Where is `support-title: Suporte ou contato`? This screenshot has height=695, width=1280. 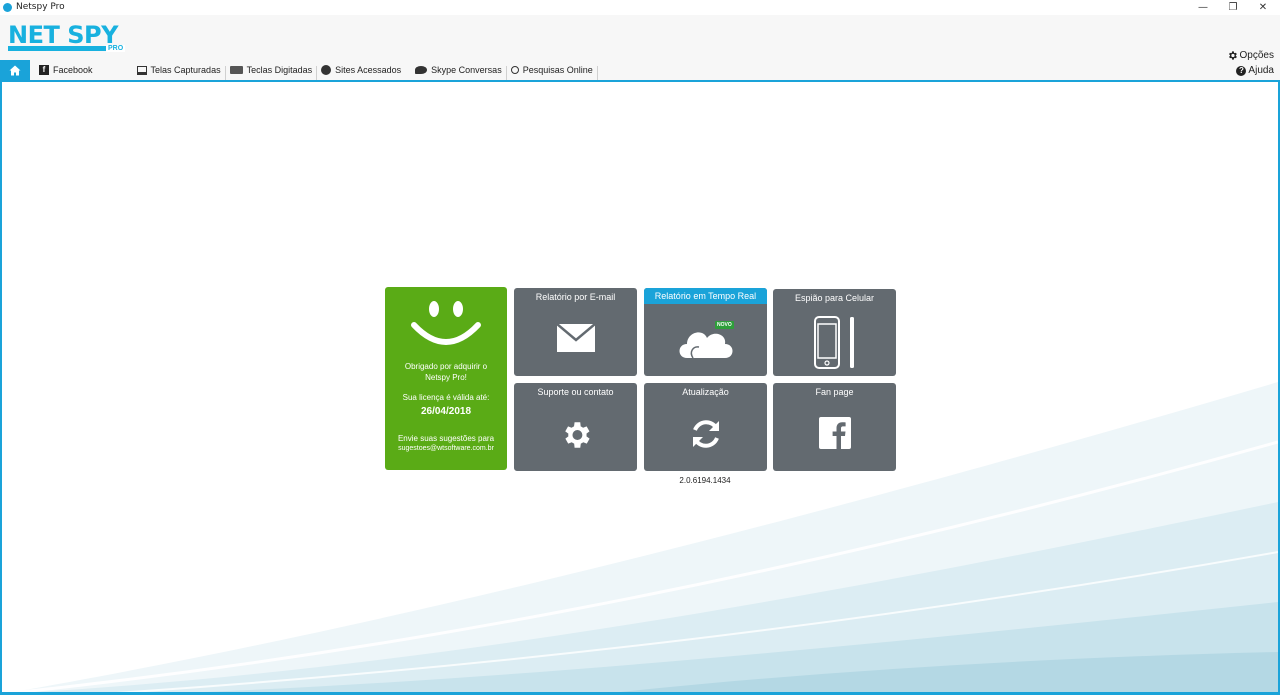
support-title: Suporte ou contato is located at coordinates (575, 392).